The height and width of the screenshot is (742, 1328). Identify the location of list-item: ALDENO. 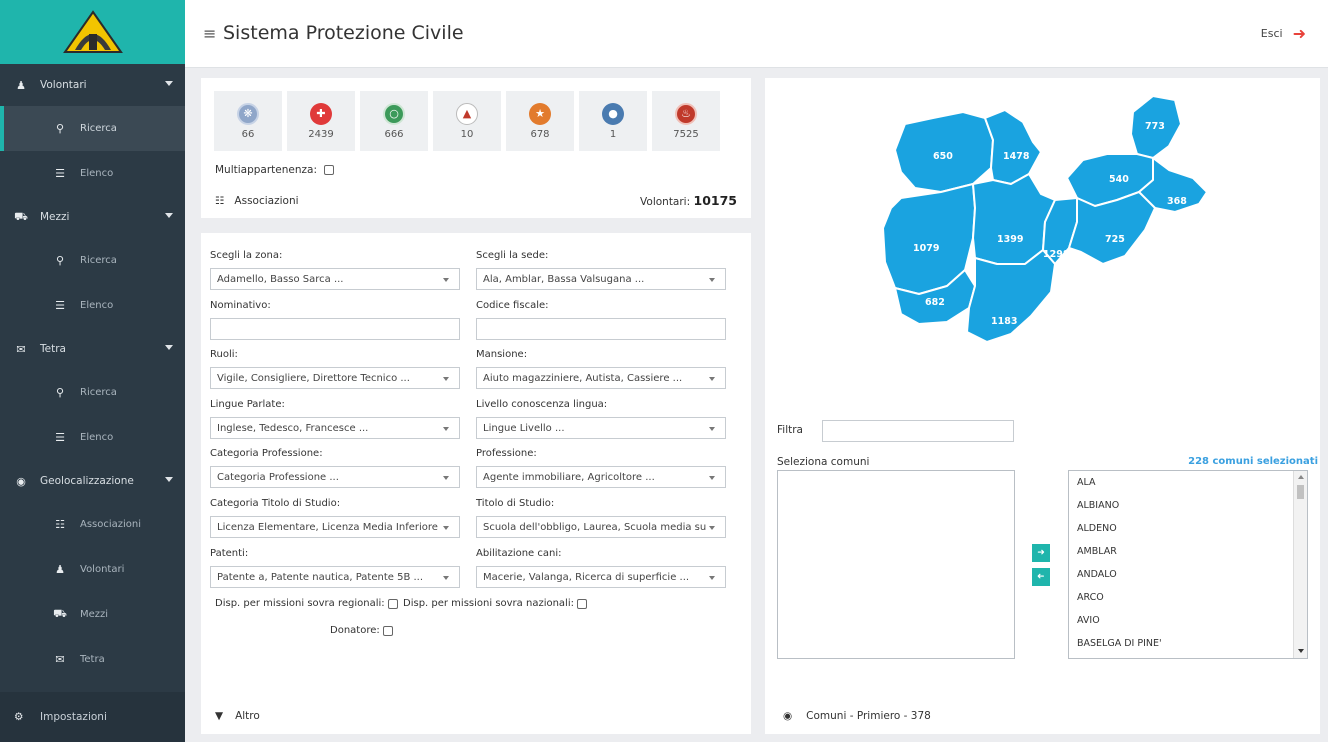
(1188, 528).